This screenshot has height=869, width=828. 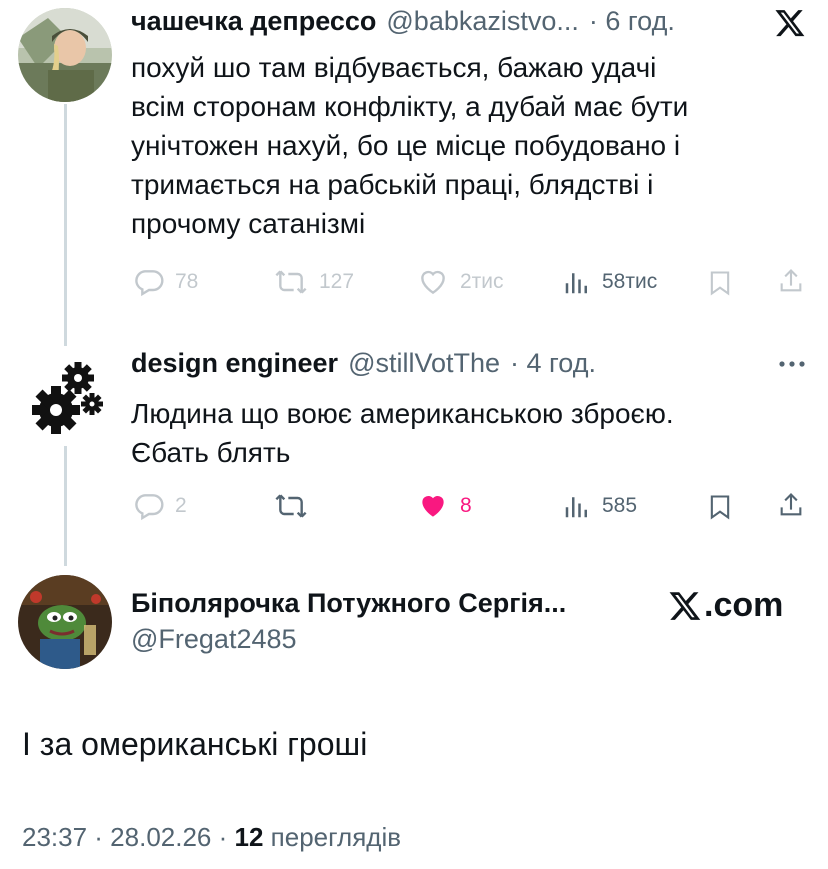 I want to click on reply-count: 78, so click(x=187, y=281).